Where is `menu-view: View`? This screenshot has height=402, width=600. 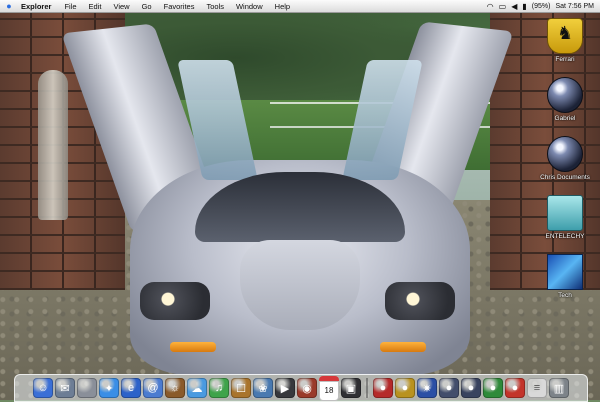
menu-view: View is located at coordinates (121, 6).